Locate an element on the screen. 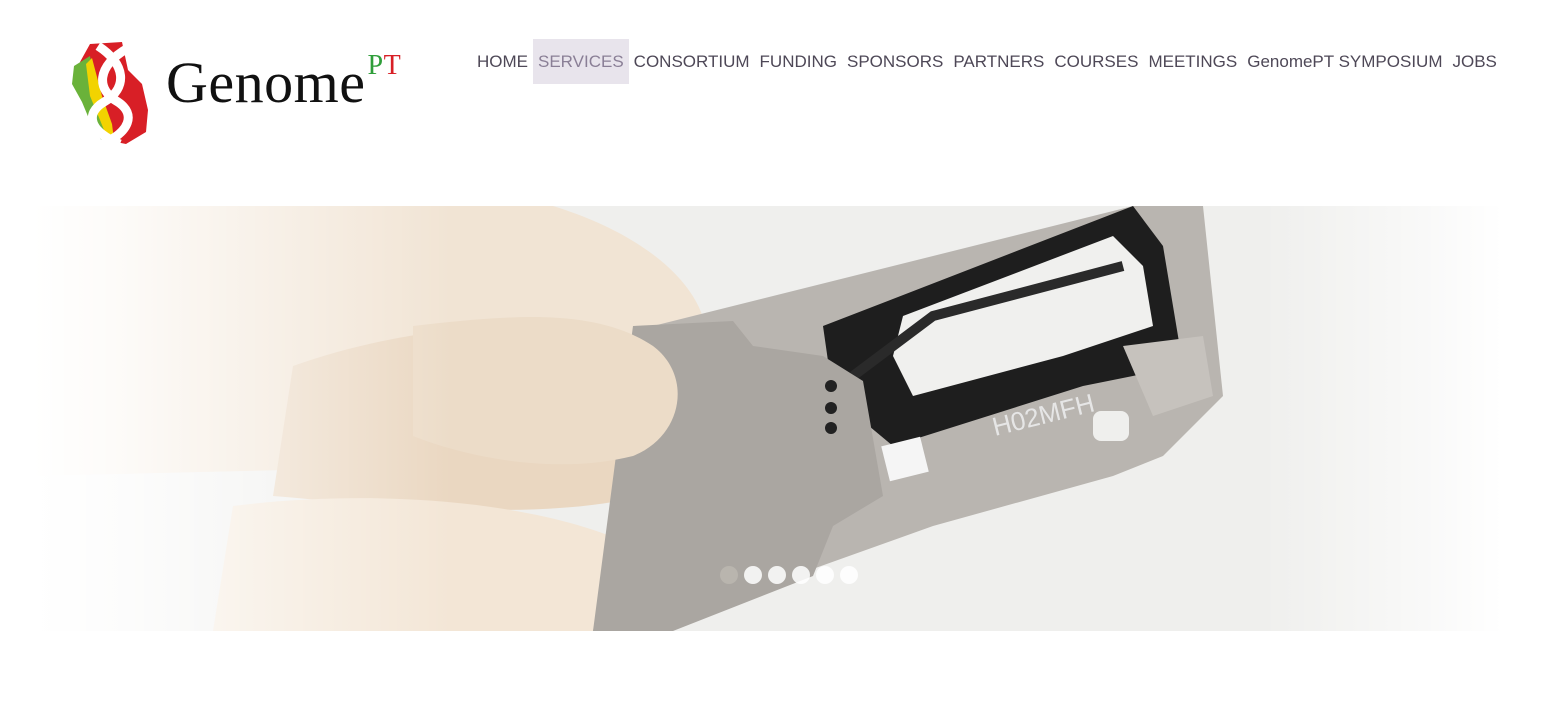  logo-name: Genome is located at coordinates (266, 82).